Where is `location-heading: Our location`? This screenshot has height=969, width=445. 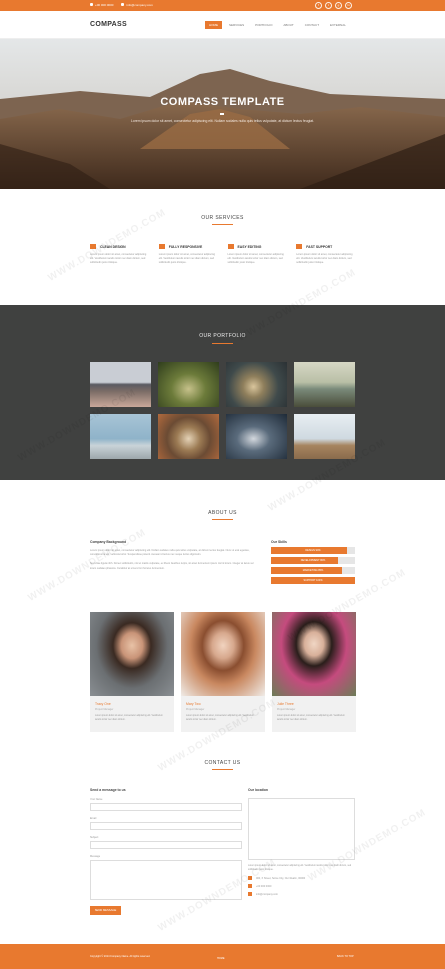 location-heading: Our location is located at coordinates (258, 790).